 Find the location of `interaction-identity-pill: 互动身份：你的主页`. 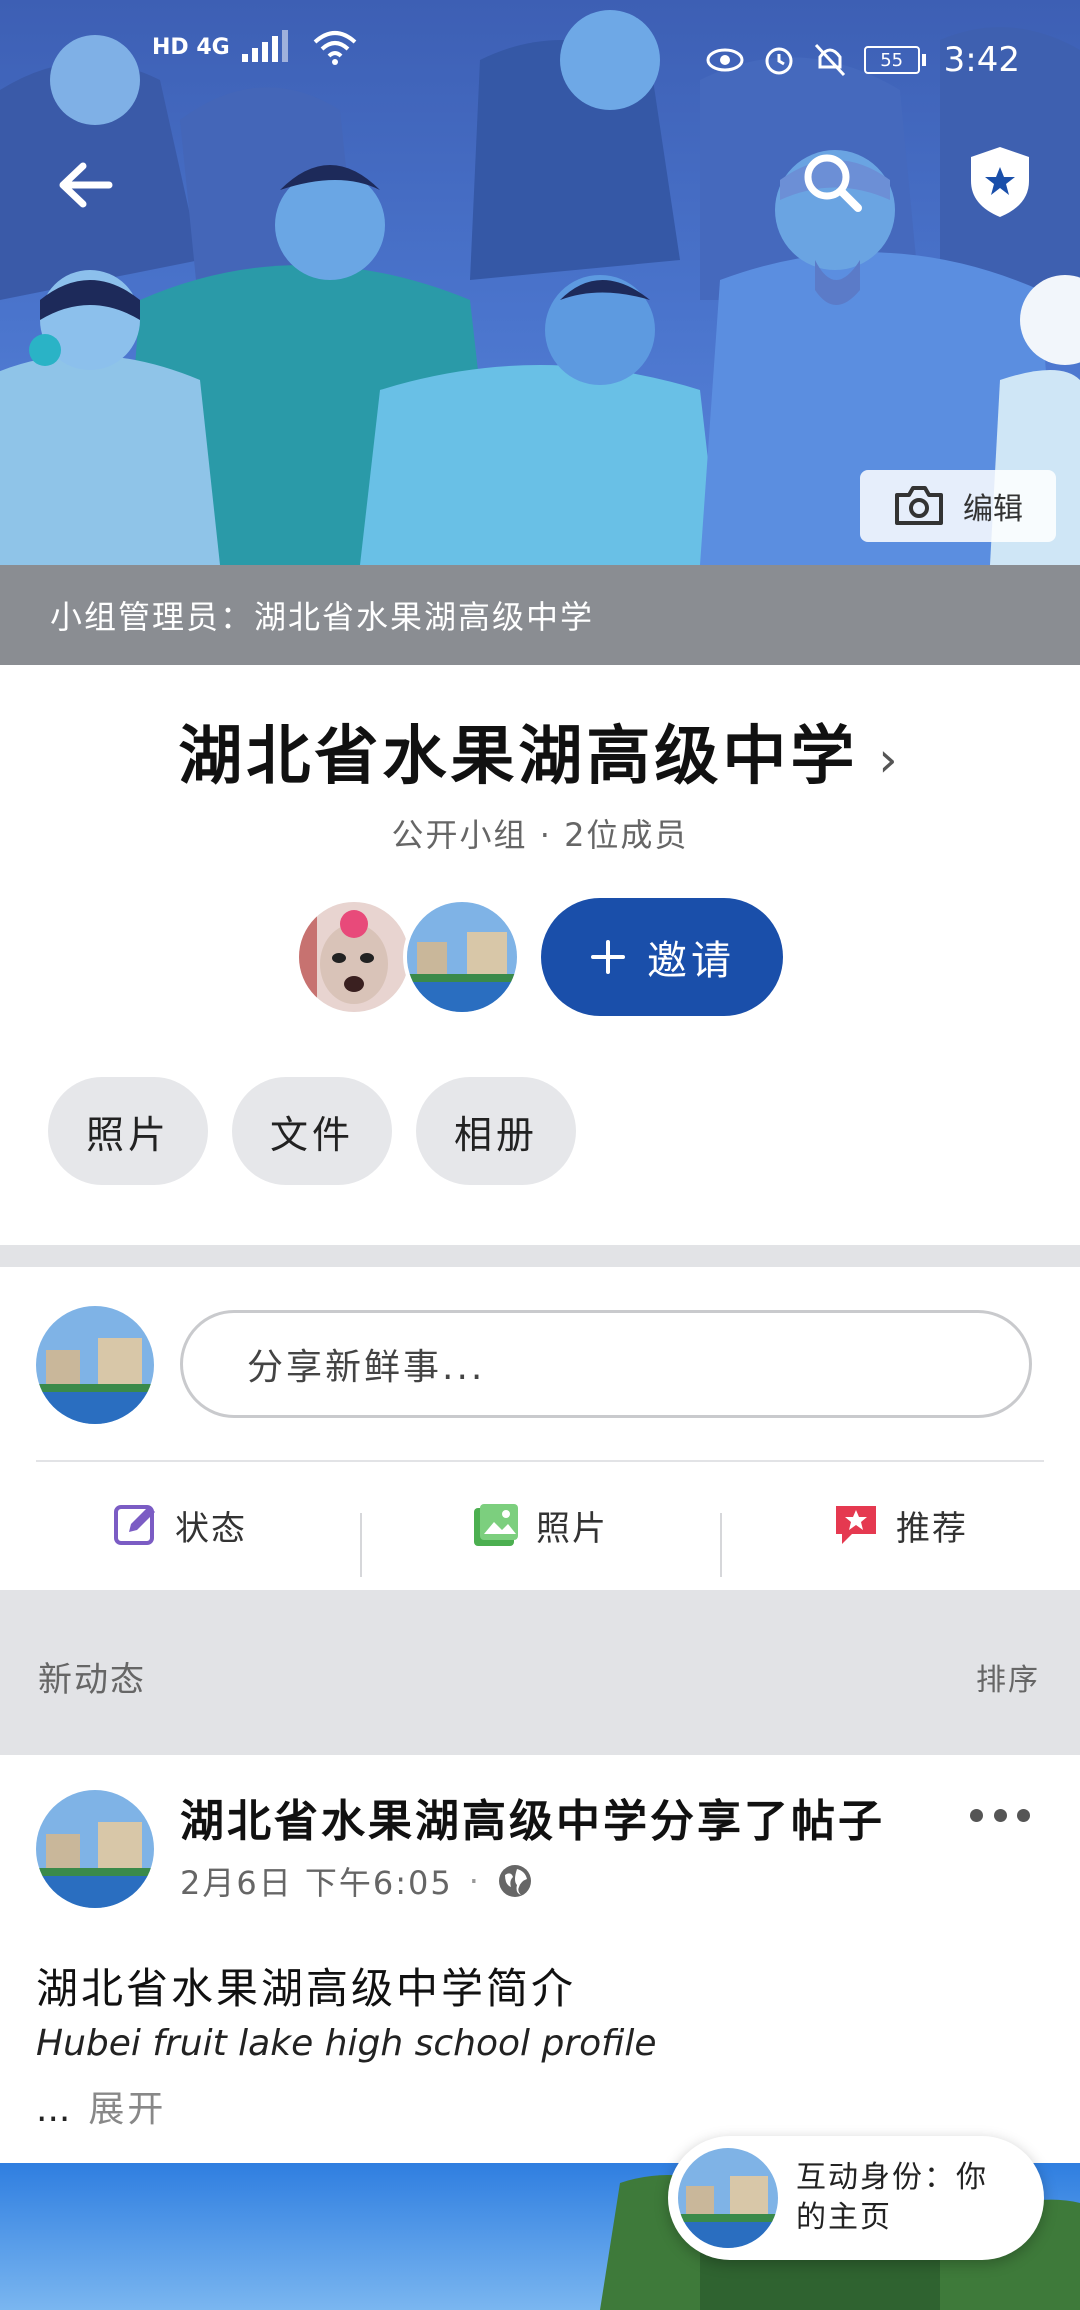

interaction-identity-pill: 互动身份：你的主页 is located at coordinates (856, 2198).